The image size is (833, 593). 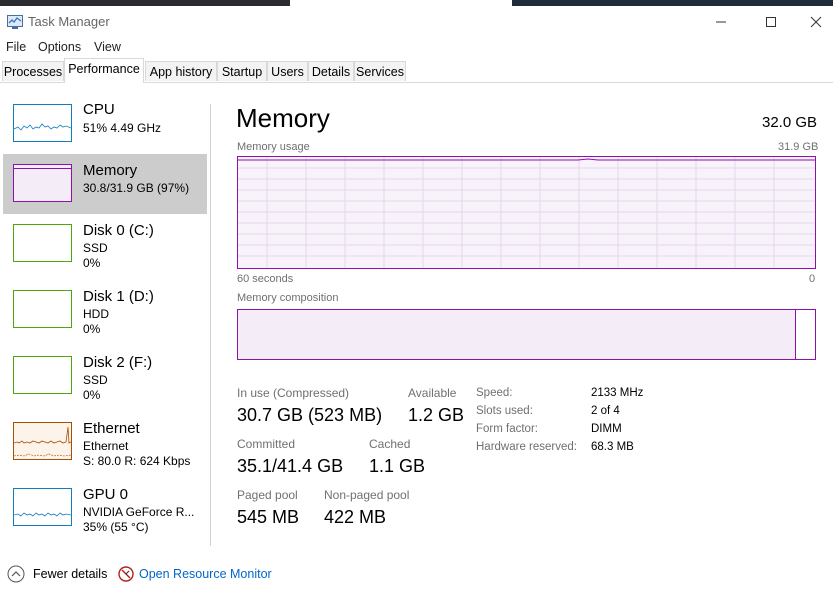 What do you see at coordinates (605, 411) in the screenshot?
I see `slots-used-value: 2 of 4` at bounding box center [605, 411].